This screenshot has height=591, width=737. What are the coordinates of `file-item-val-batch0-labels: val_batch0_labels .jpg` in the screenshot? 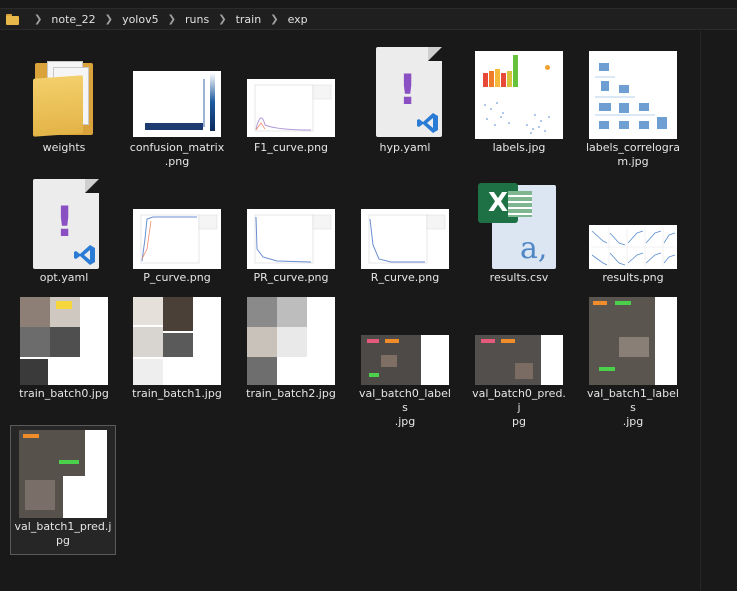 It's located at (405, 363).